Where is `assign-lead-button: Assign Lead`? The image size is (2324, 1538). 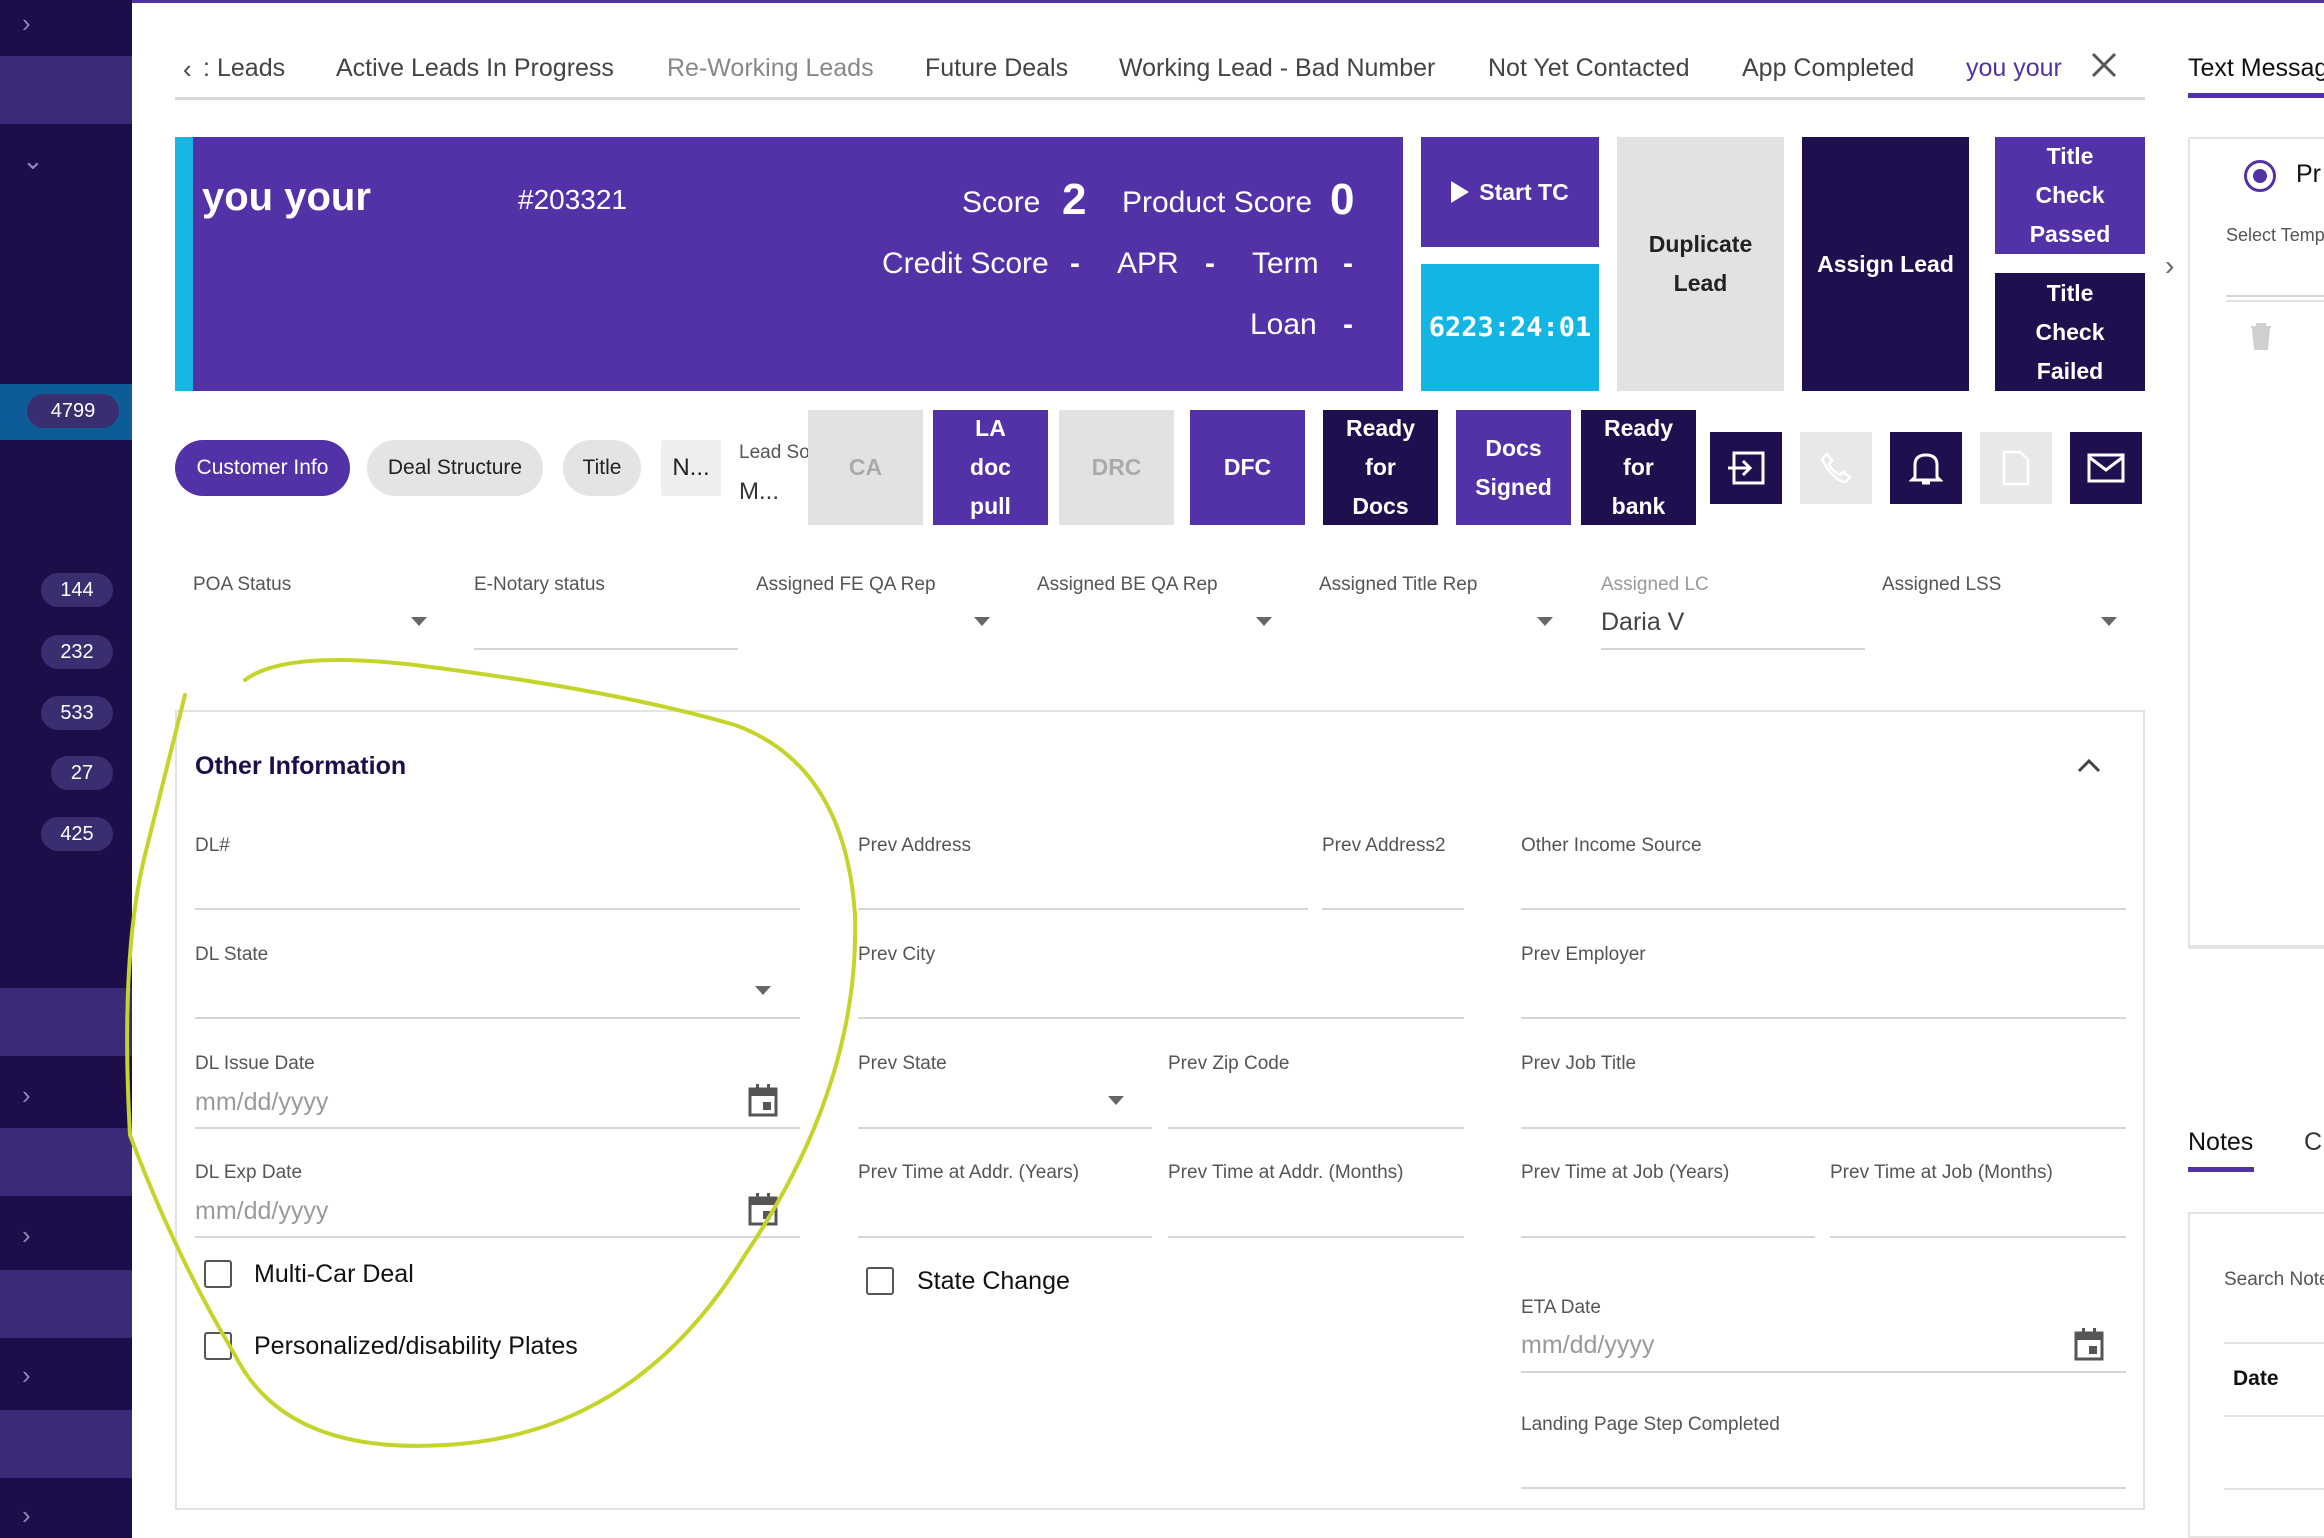 assign-lead-button: Assign Lead is located at coordinates (1885, 264).